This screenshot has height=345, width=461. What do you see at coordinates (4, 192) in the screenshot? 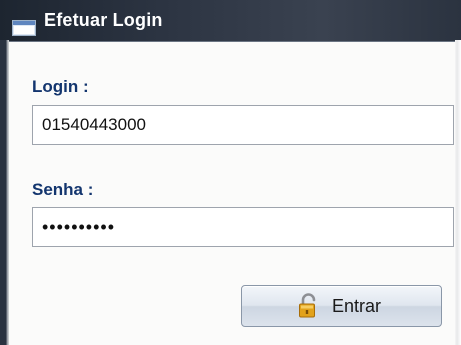
I see `window-left-border` at bounding box center [4, 192].